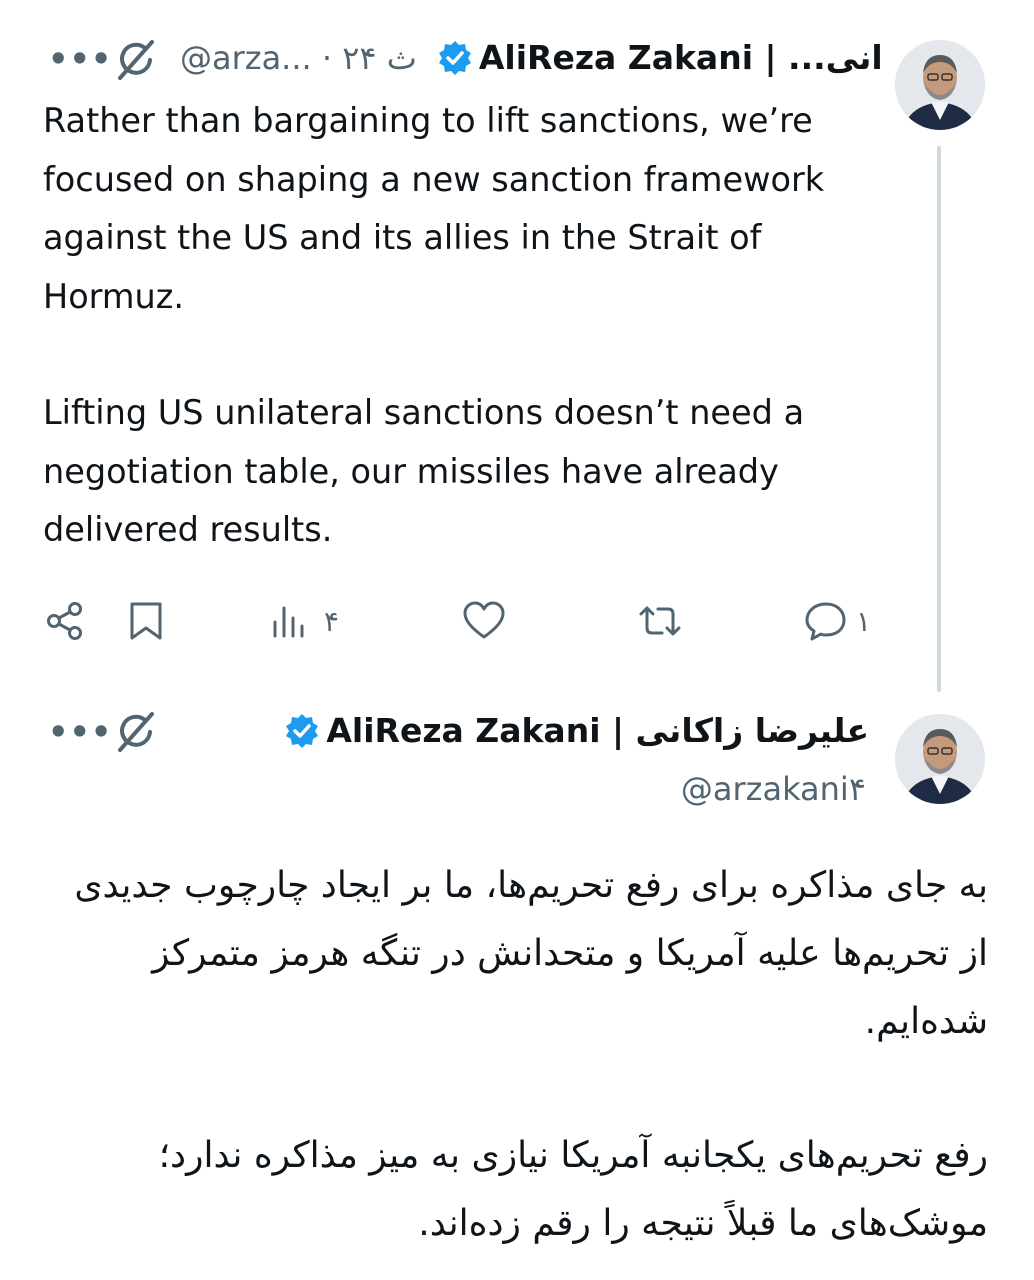  I want to click on reply-button: ۱, so click(837, 621).